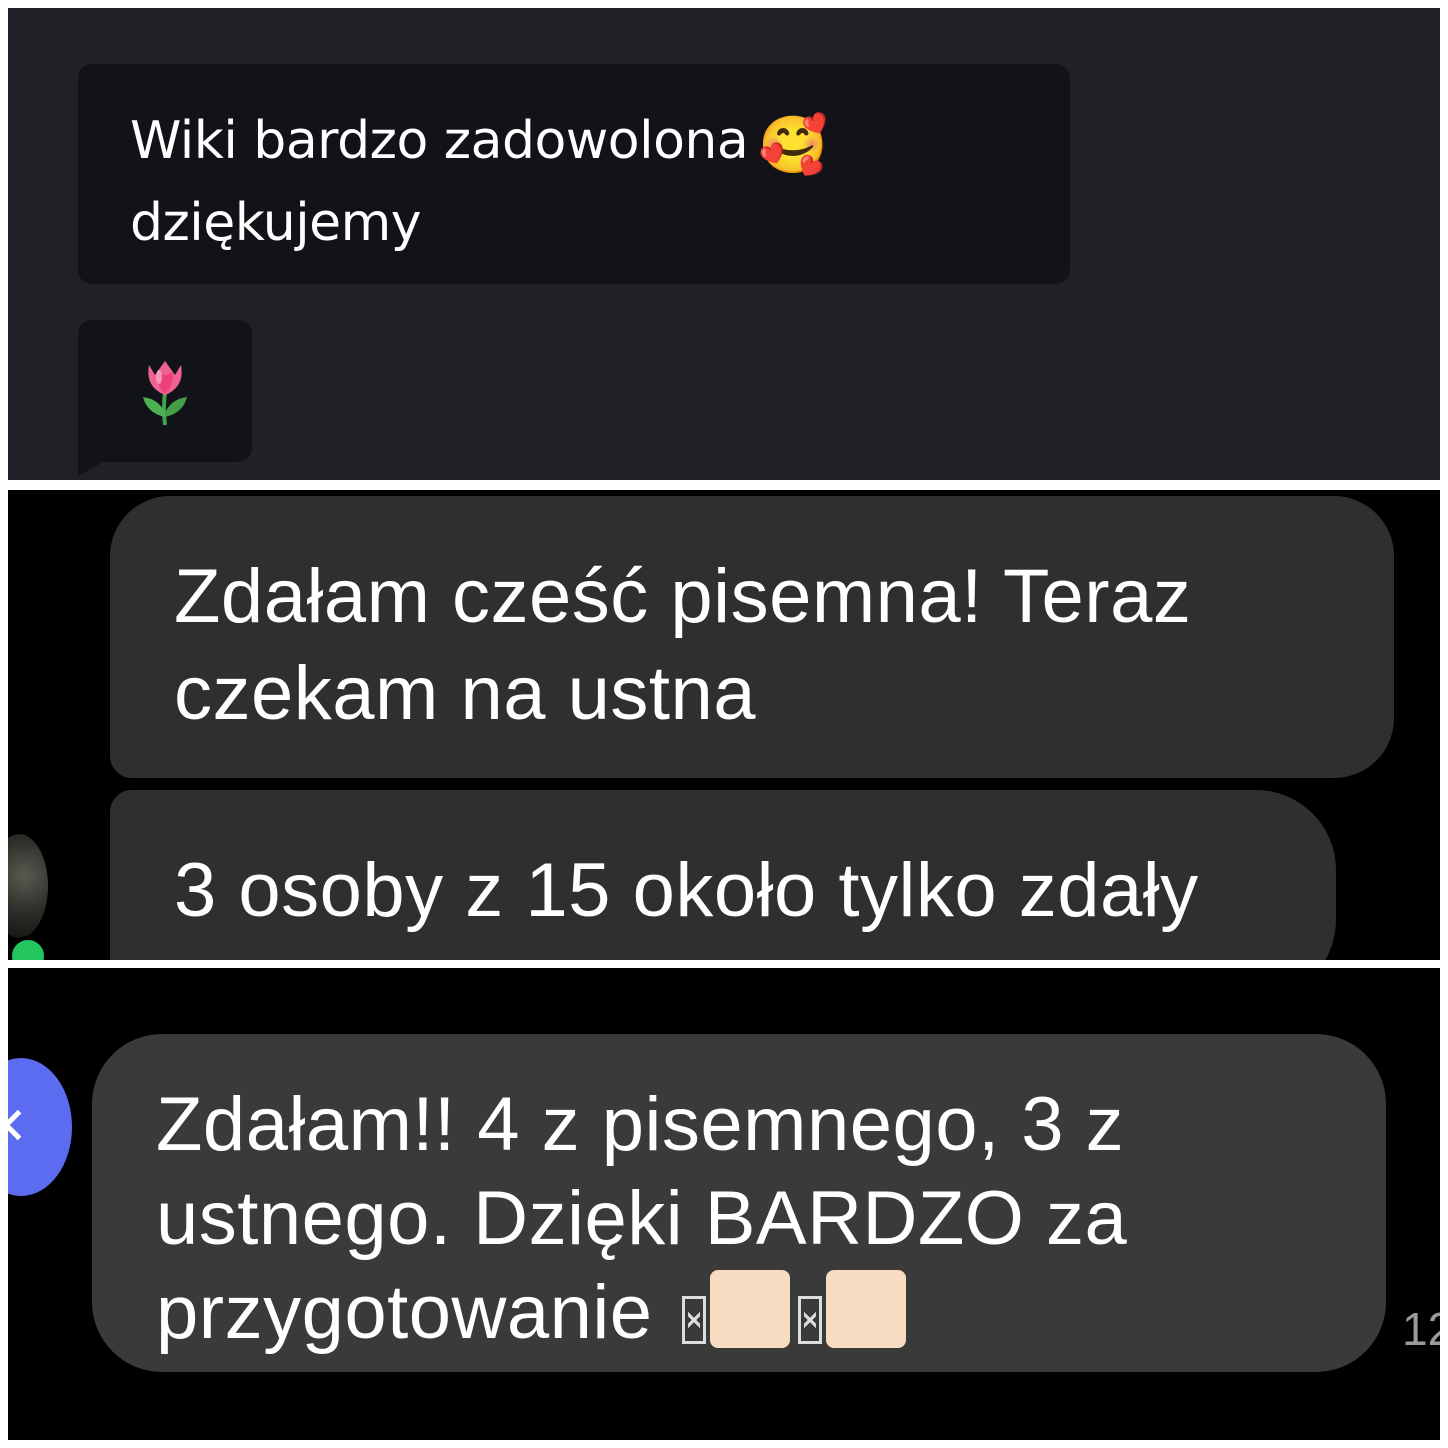  What do you see at coordinates (793, 145) in the screenshot?
I see `smiling-hearts-emoji-icon: 🥰` at bounding box center [793, 145].